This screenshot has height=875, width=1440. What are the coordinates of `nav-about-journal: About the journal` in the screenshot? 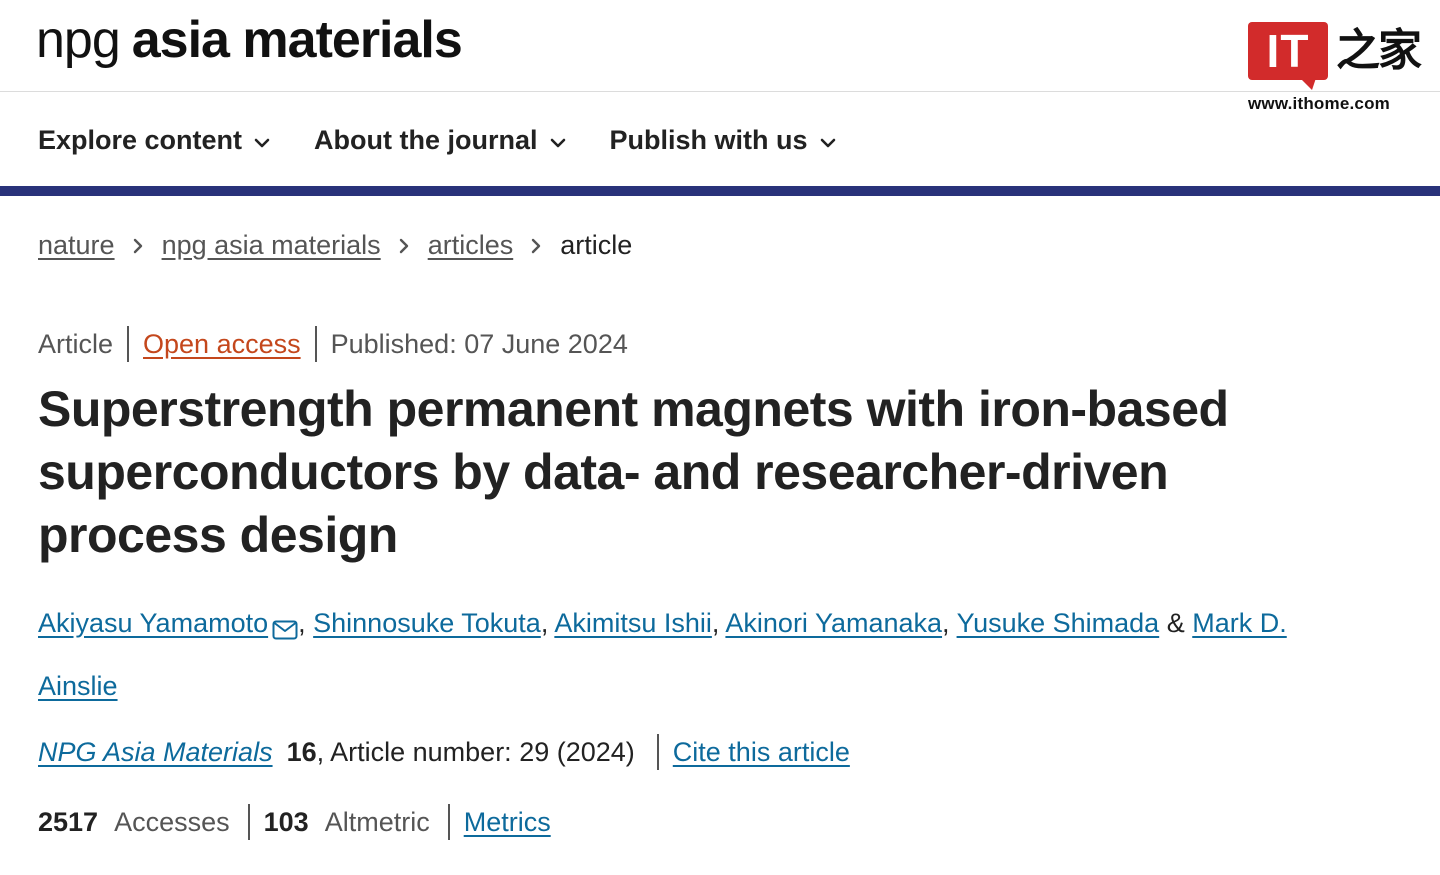 It's located at (439, 140).